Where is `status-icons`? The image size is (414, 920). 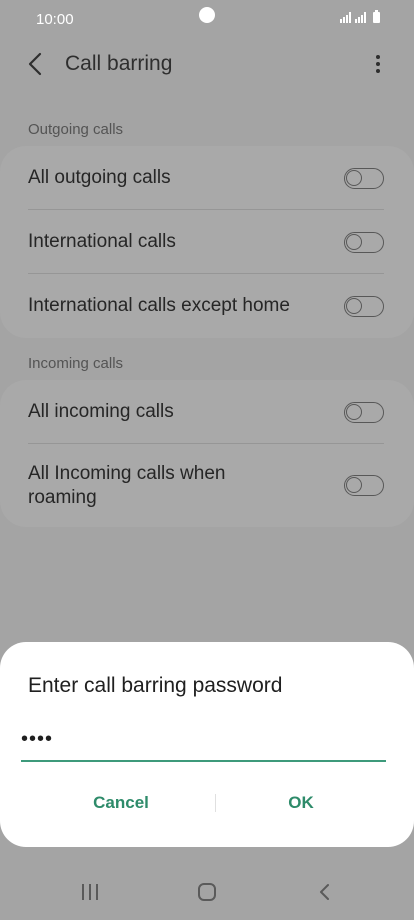 status-icons is located at coordinates (360, 16).